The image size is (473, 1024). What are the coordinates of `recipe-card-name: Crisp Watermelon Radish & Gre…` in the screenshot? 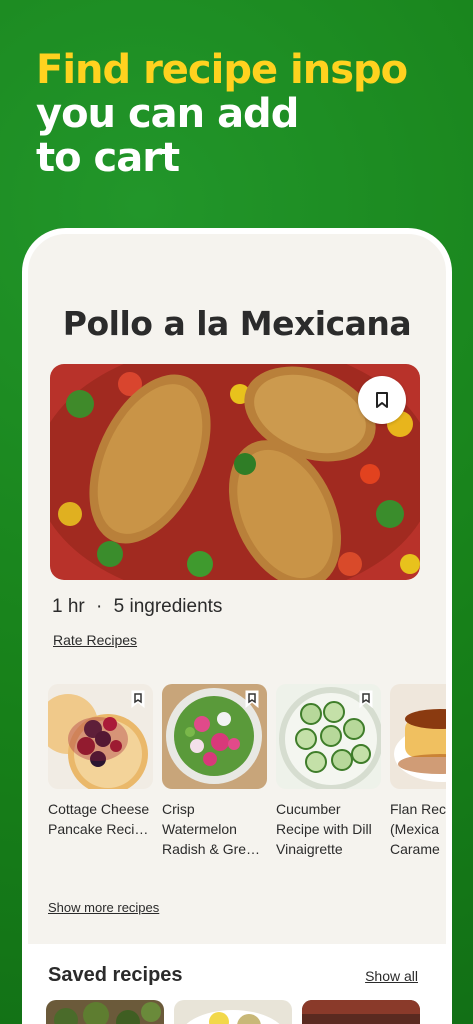 It's located at (211, 829).